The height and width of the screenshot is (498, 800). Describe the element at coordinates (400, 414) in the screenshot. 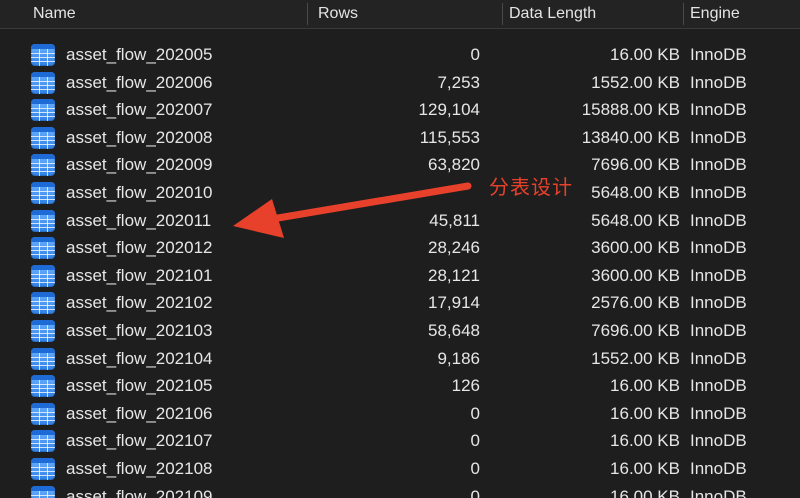

I see `table-row: asset_flow_202106 0 16.00 KB InnoDB` at that location.